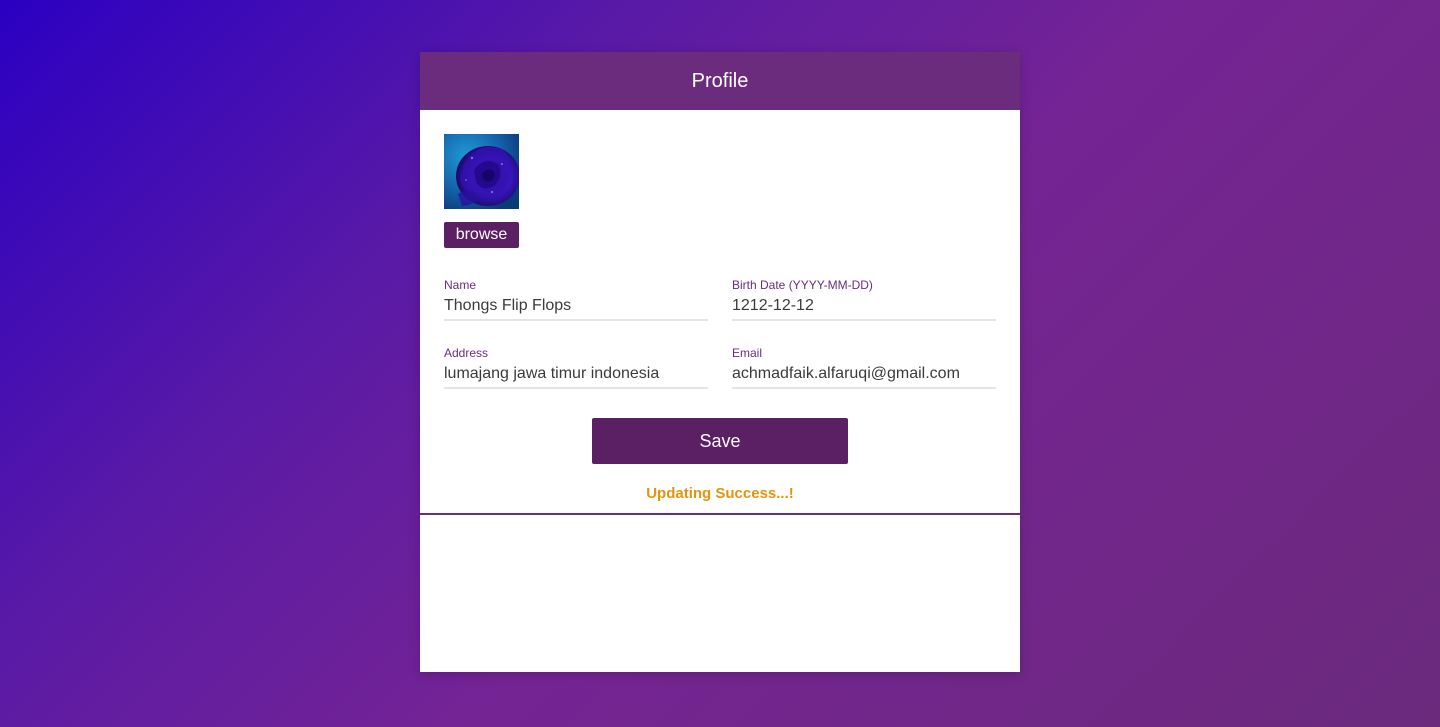 The height and width of the screenshot is (727, 1440). Describe the element at coordinates (720, 514) in the screenshot. I see `divider` at that location.